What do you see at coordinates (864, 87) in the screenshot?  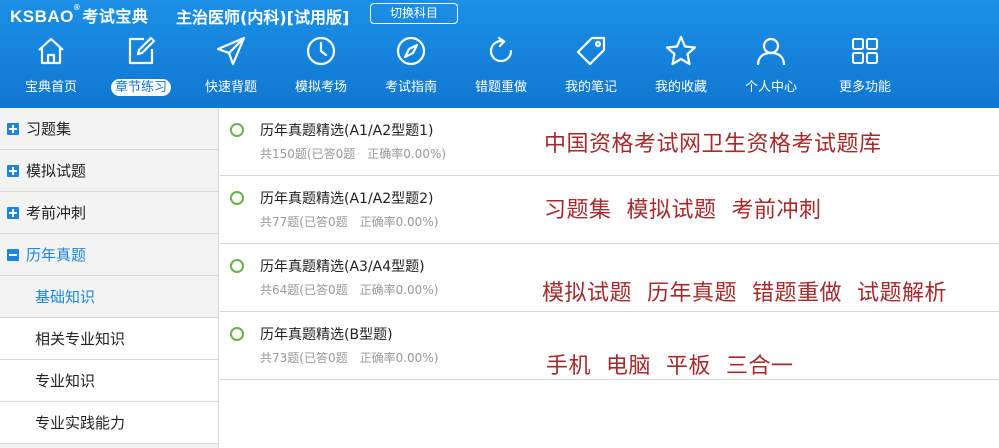 I see `nav-label: 更多功能` at bounding box center [864, 87].